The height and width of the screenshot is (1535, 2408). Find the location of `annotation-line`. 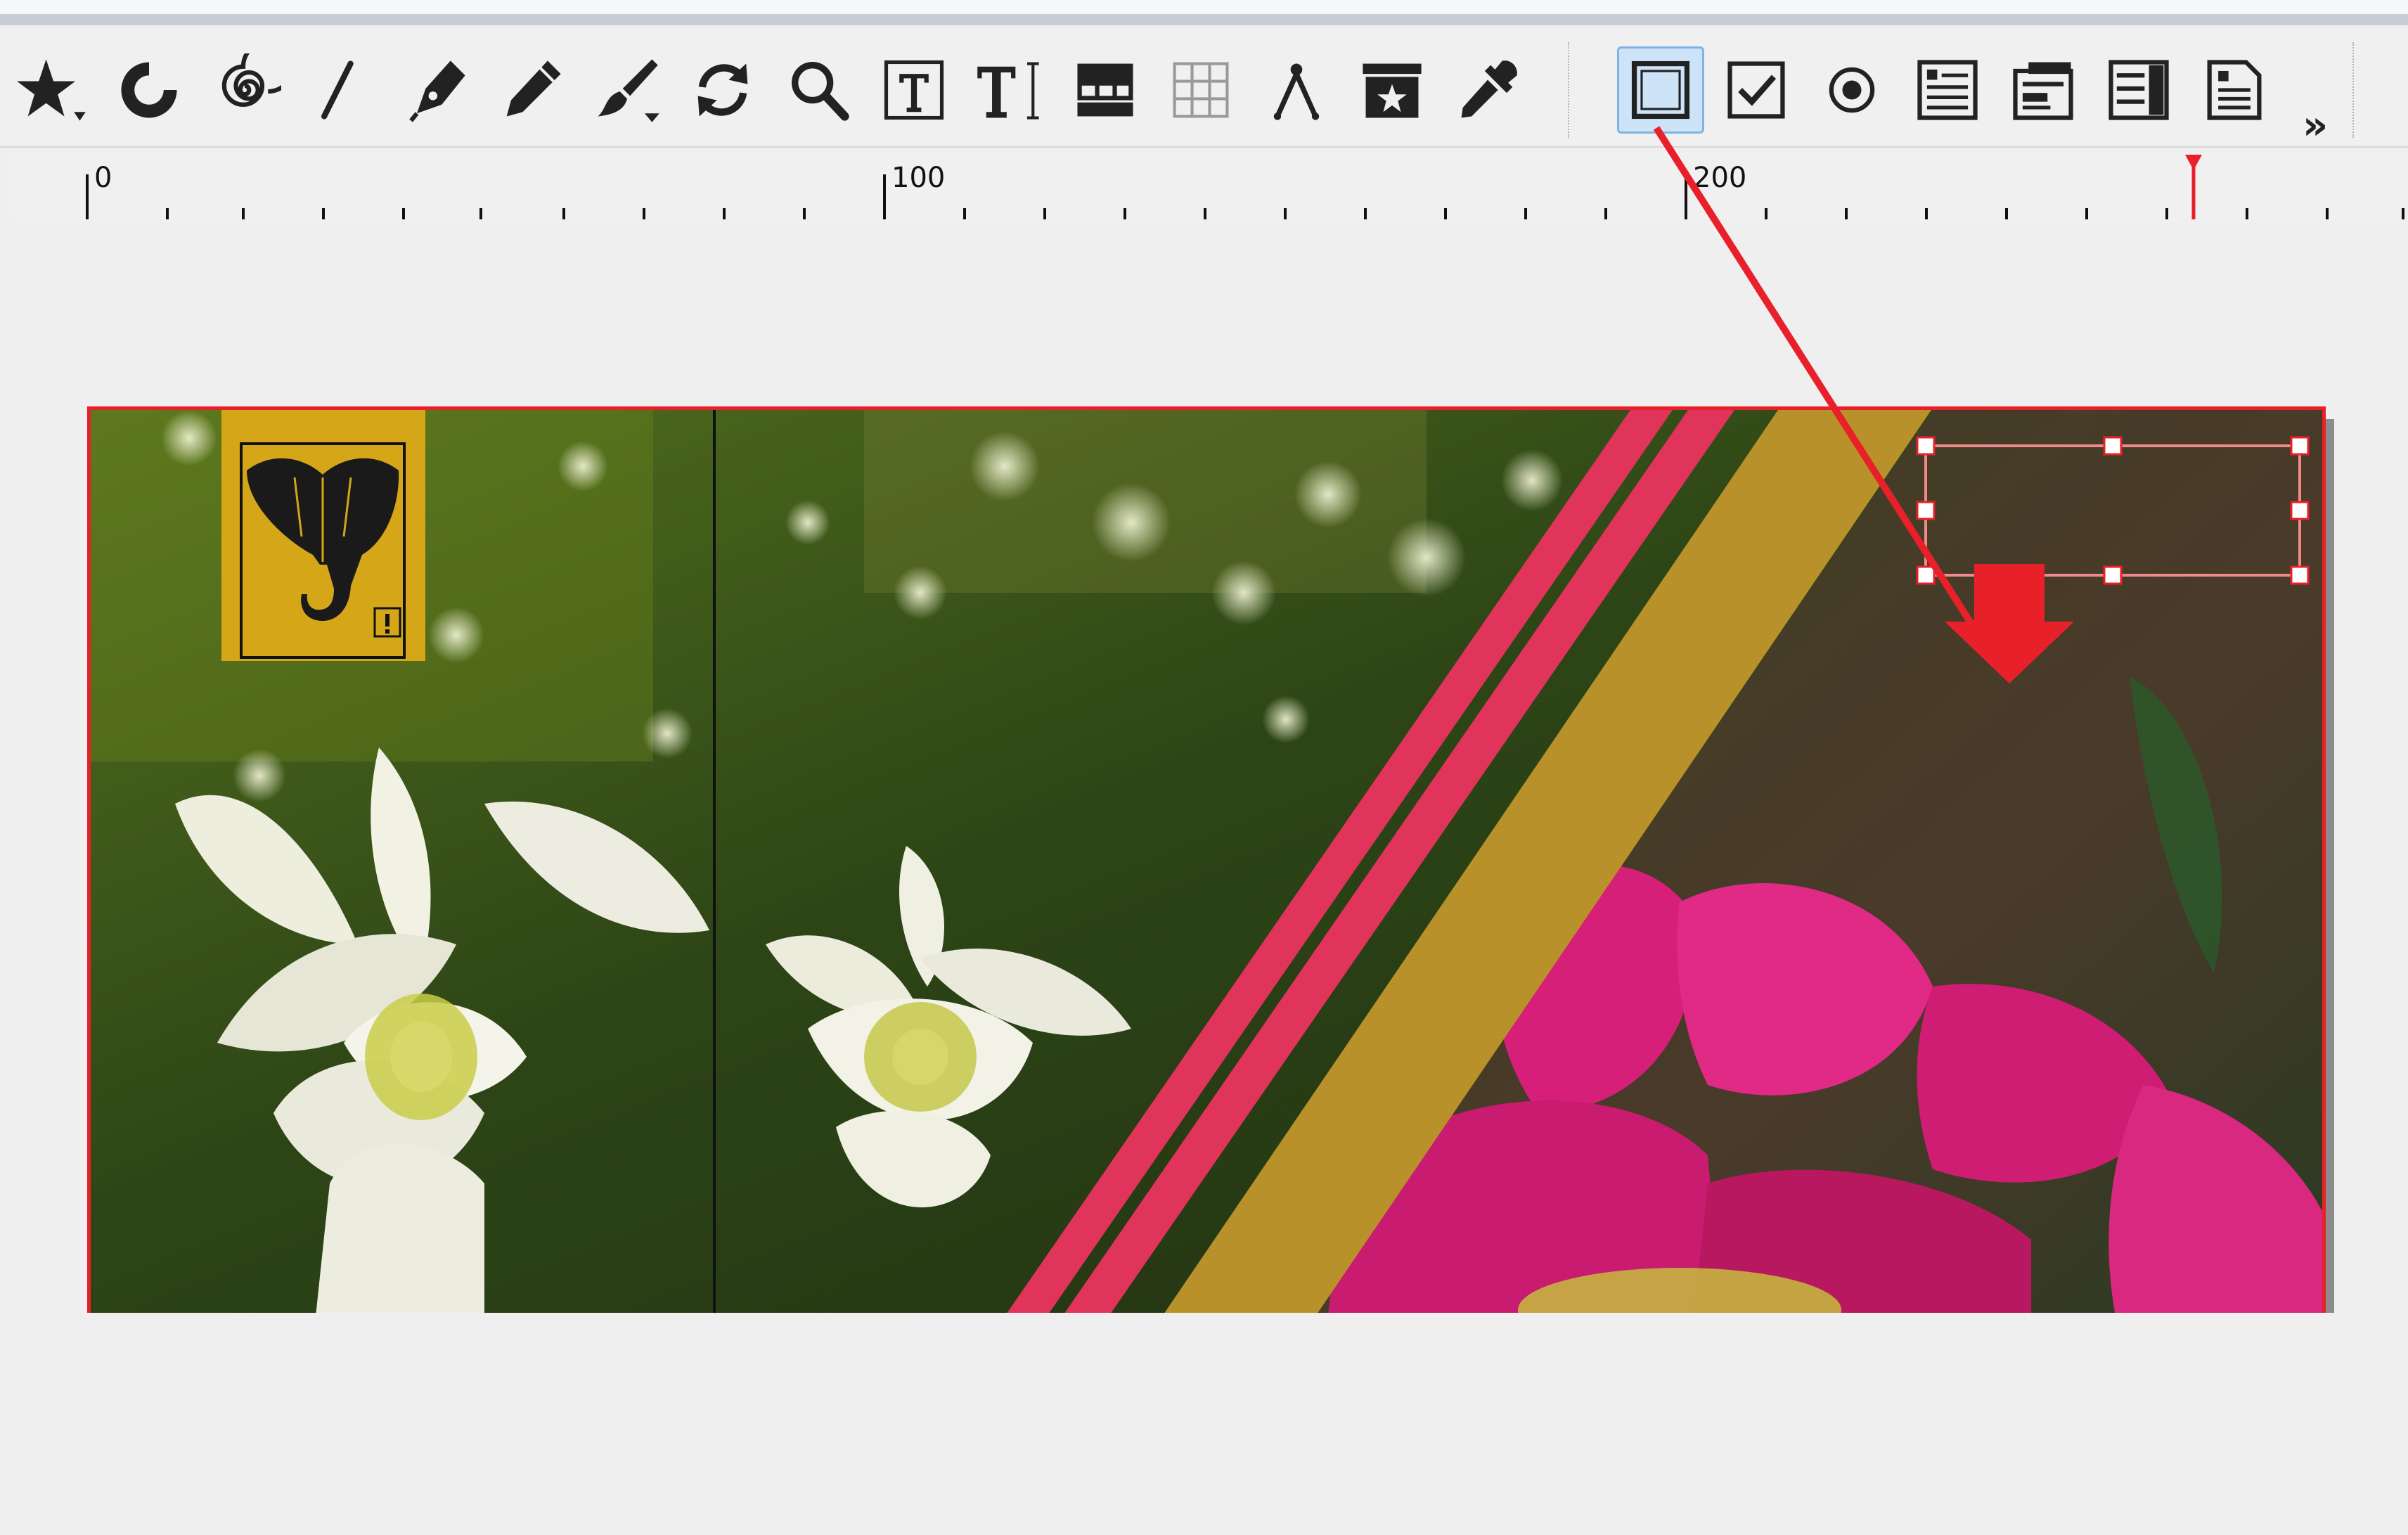

annotation-line is located at coordinates (1817, 380).